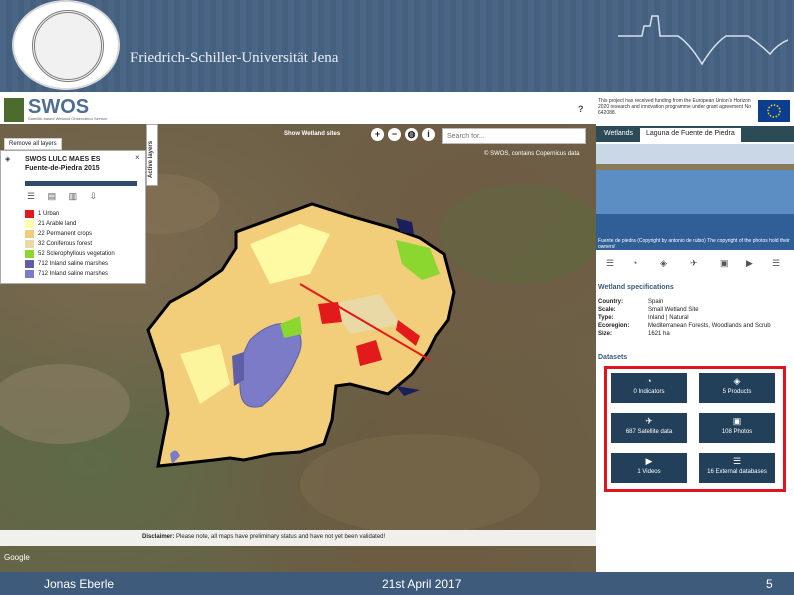 The height and width of the screenshot is (595, 794). I want to click on spec-row: Size: 1621 ha, so click(684, 334).